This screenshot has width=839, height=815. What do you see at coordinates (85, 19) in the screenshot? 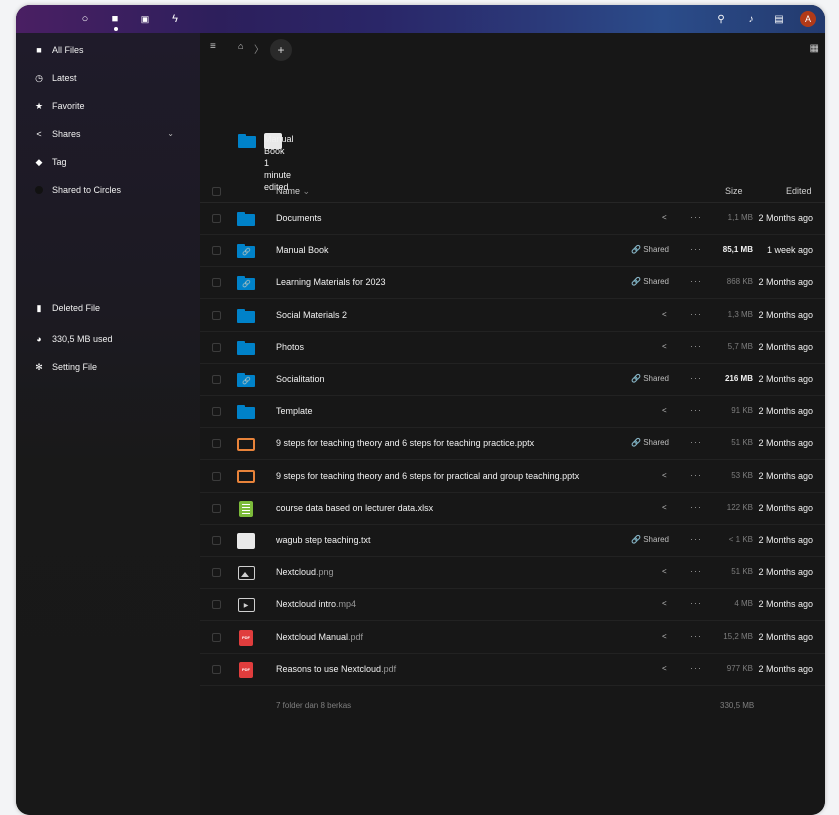
I see `dashboard-icon: ○` at bounding box center [85, 19].